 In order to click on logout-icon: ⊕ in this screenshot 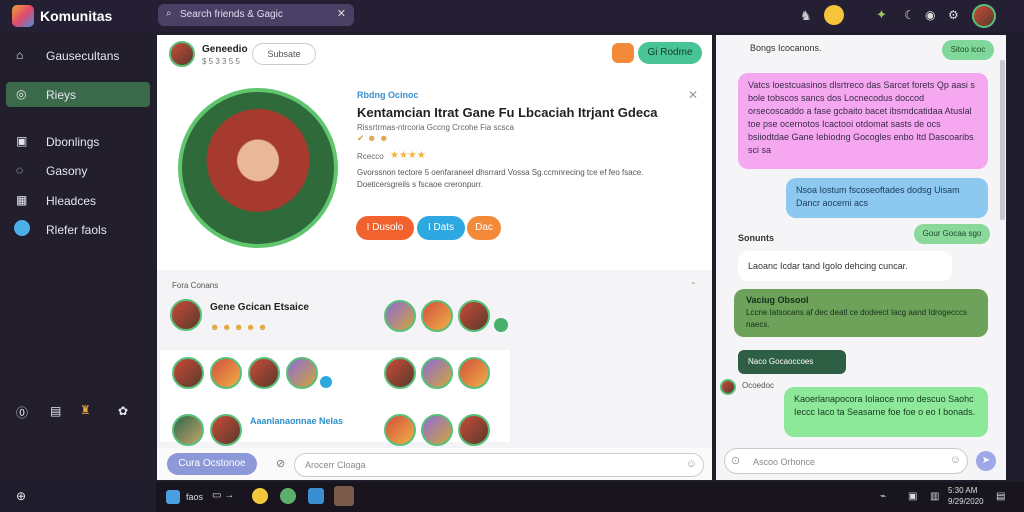, I will do `click(21, 496)`.